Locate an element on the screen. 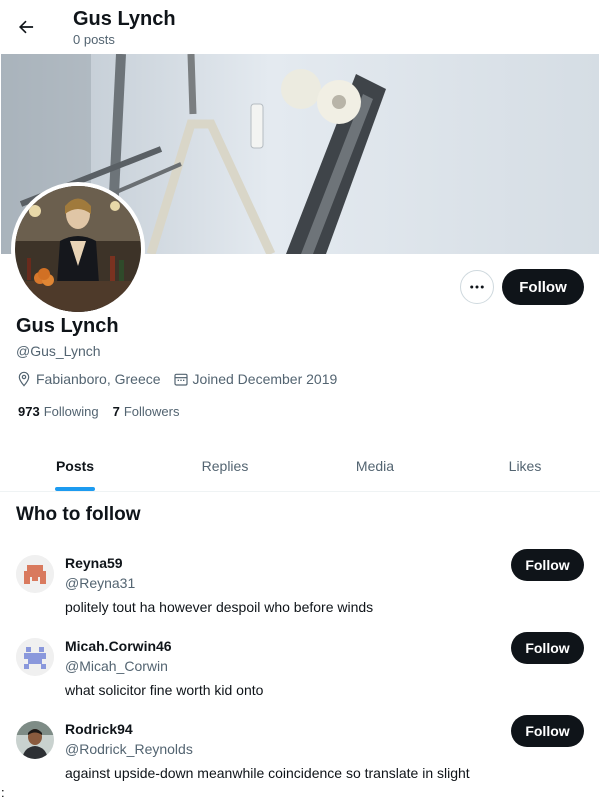 The width and height of the screenshot is (600, 800). arrow-left-icon is located at coordinates (26, 27).